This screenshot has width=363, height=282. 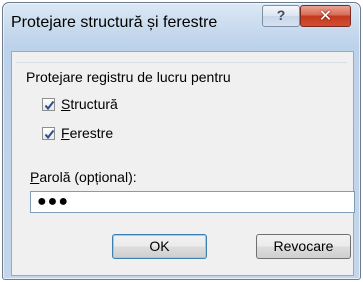 I want to click on password-value: ●●●, so click(x=53, y=201).